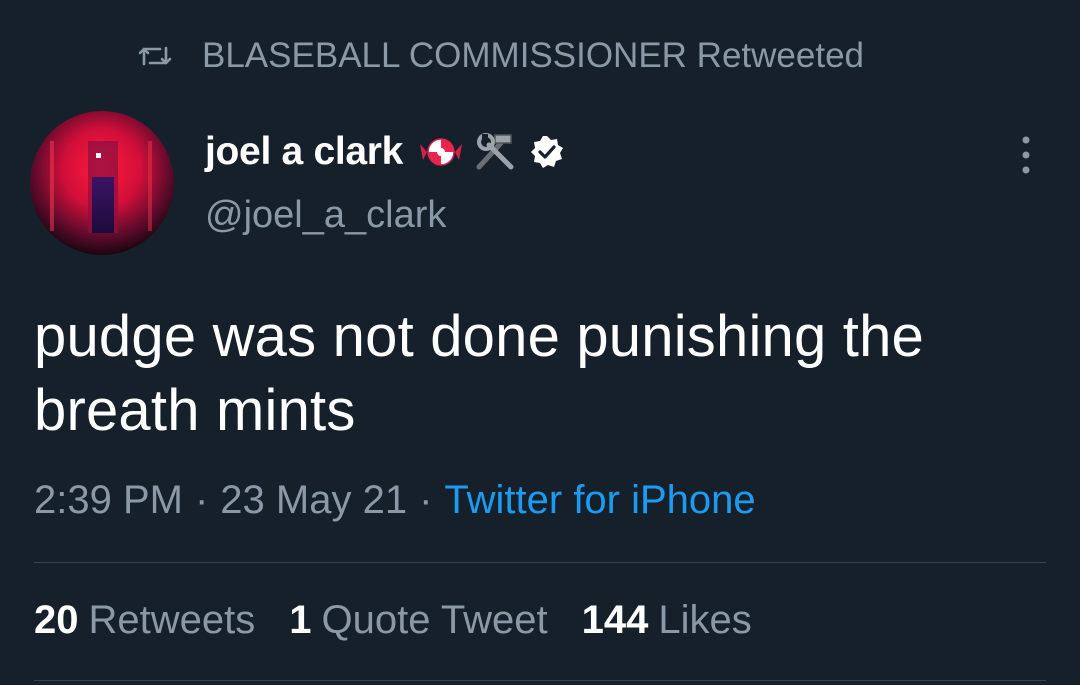 This screenshot has height=685, width=1080. Describe the element at coordinates (172, 620) in the screenshot. I see `retweets-label: Retweets` at that location.